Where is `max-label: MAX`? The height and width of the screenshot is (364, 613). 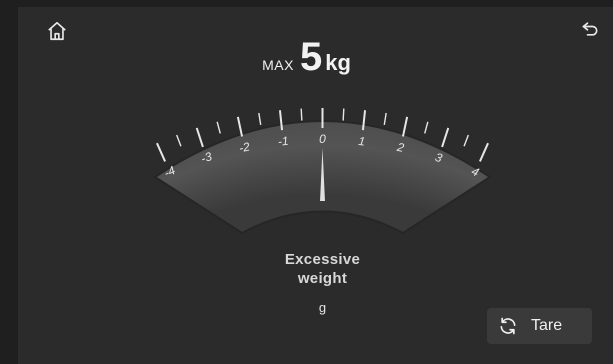 max-label: MAX is located at coordinates (278, 65).